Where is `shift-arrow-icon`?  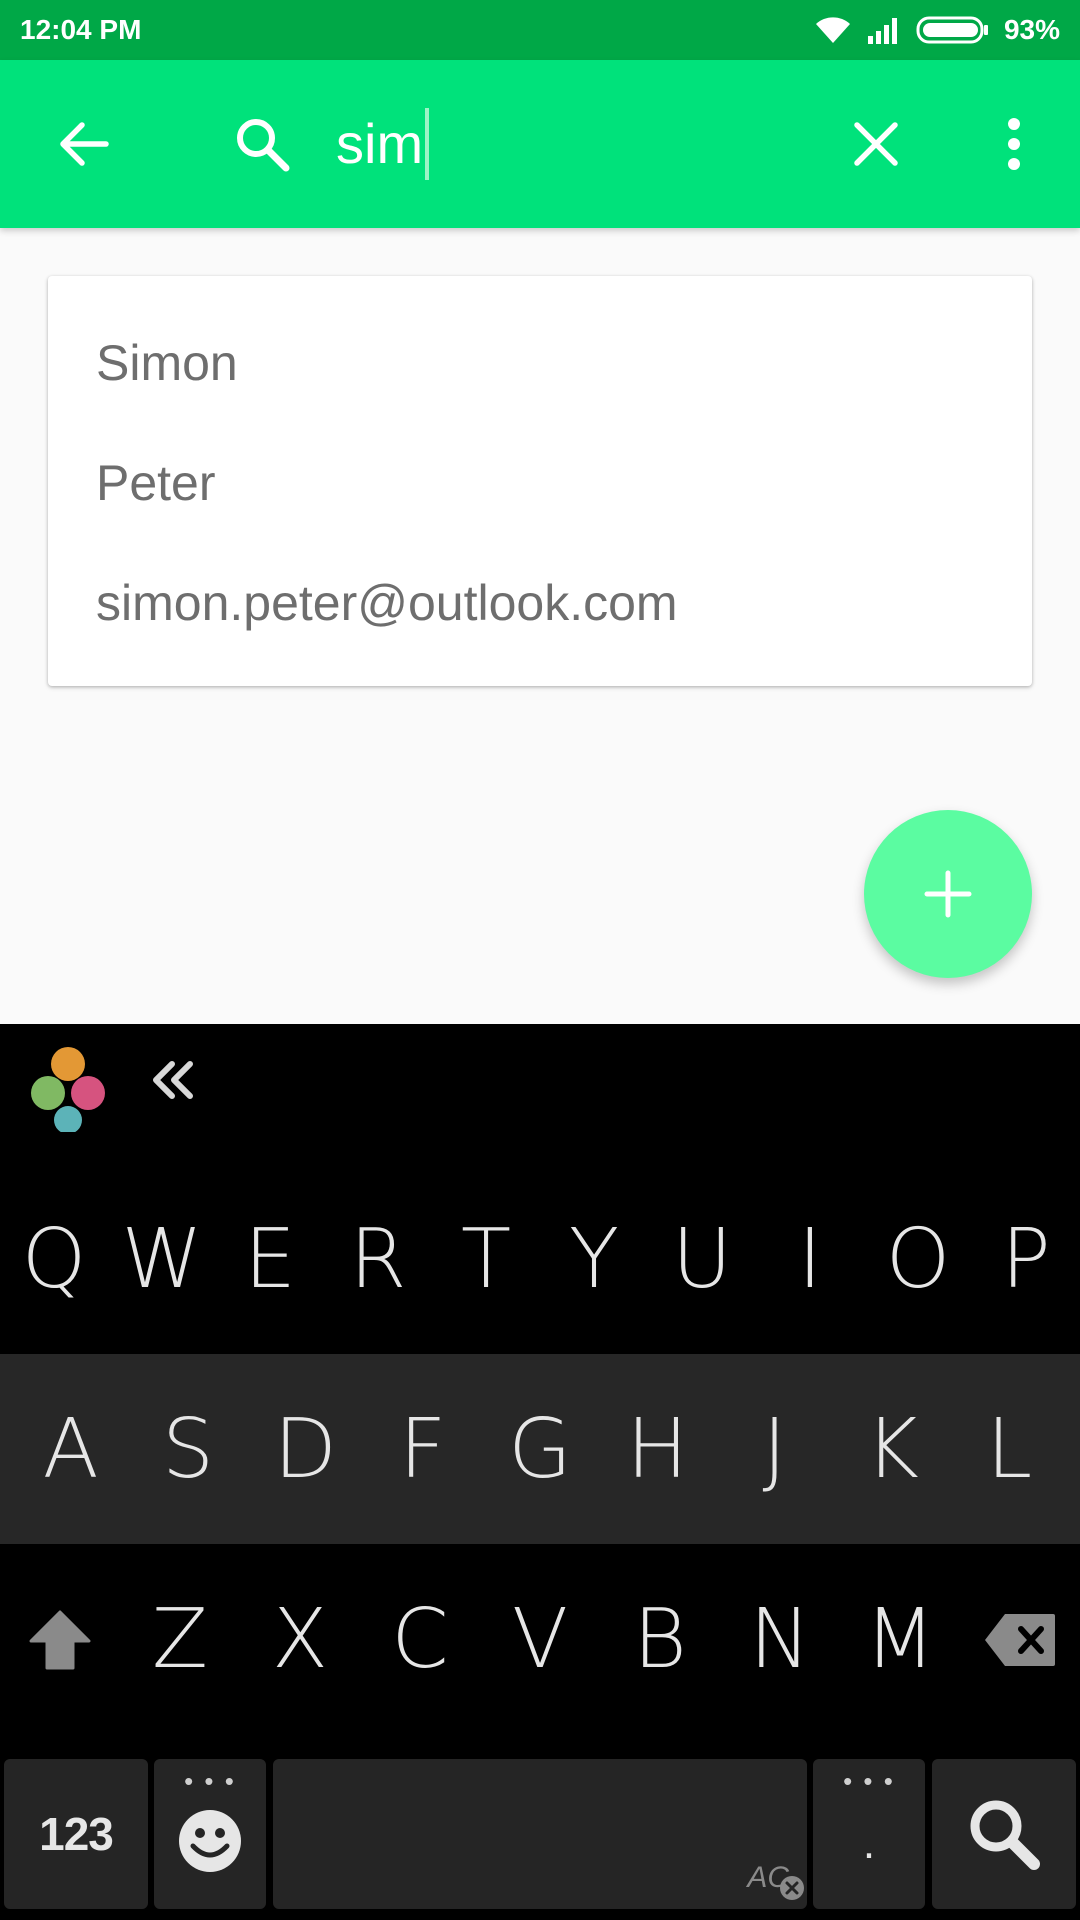
shift-arrow-icon is located at coordinates (60, 1639).